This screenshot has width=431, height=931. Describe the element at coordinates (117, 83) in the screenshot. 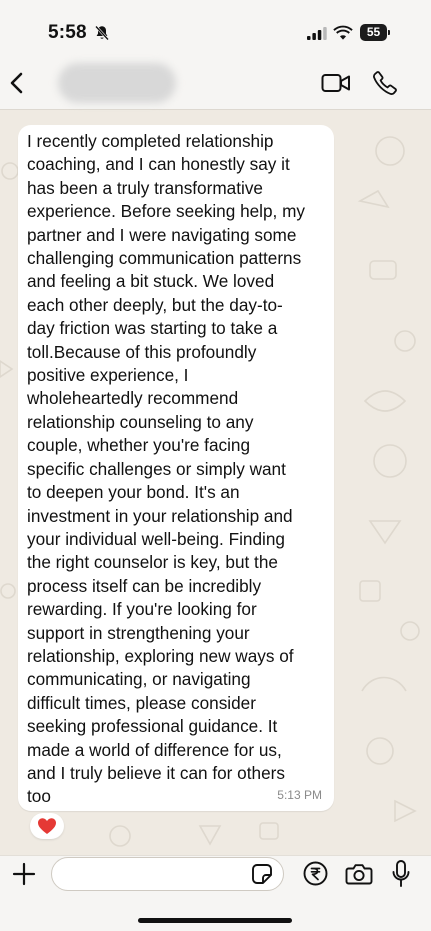

I see `contact-name` at that location.